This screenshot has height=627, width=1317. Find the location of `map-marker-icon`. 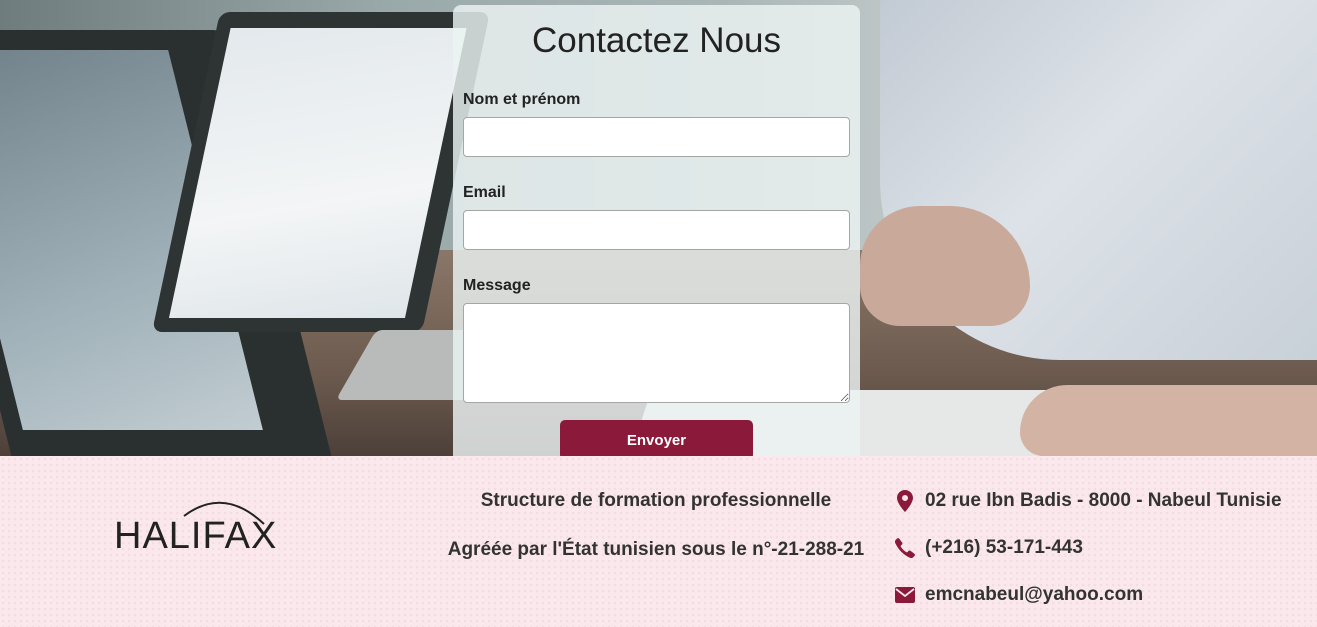

map-marker-icon is located at coordinates (905, 501).